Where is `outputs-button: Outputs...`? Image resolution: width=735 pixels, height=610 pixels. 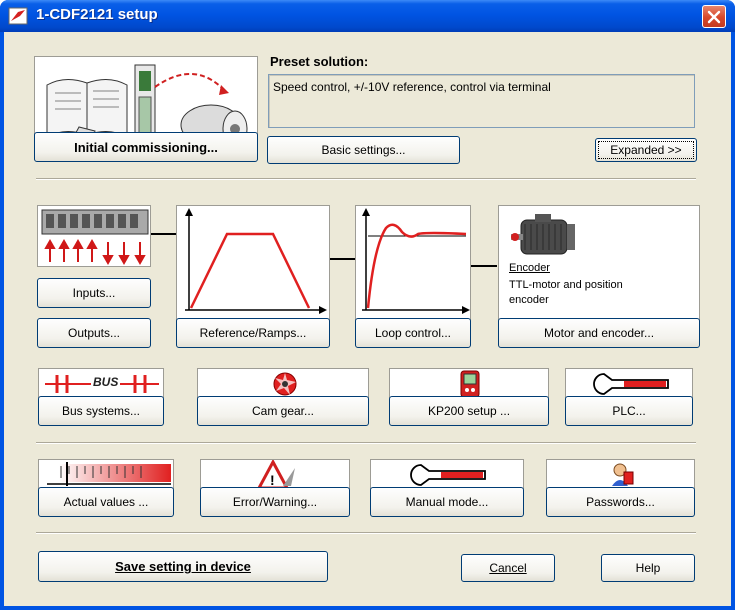
outputs-button: Outputs... is located at coordinates (94, 333).